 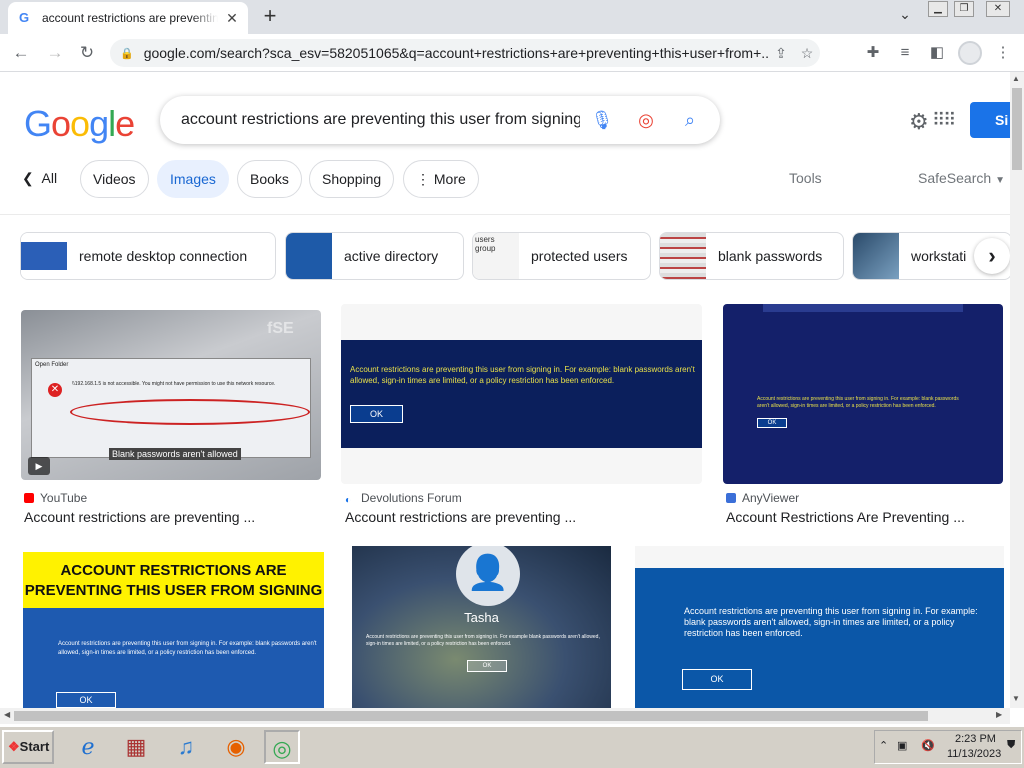 I want to click on image-caption: Blank passwords aren't allowed, so click(x=175, y=454).